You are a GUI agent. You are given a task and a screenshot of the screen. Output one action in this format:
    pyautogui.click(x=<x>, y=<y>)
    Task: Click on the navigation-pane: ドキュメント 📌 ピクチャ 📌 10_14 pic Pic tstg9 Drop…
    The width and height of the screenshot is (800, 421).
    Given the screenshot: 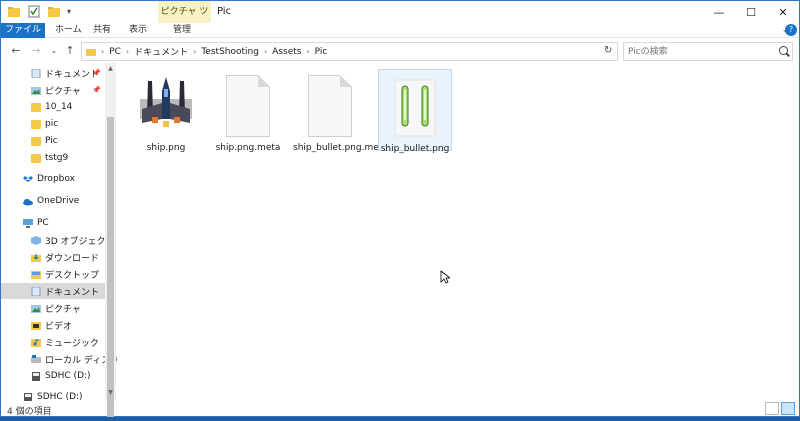 What is the action you would take?
    pyautogui.click(x=59, y=232)
    